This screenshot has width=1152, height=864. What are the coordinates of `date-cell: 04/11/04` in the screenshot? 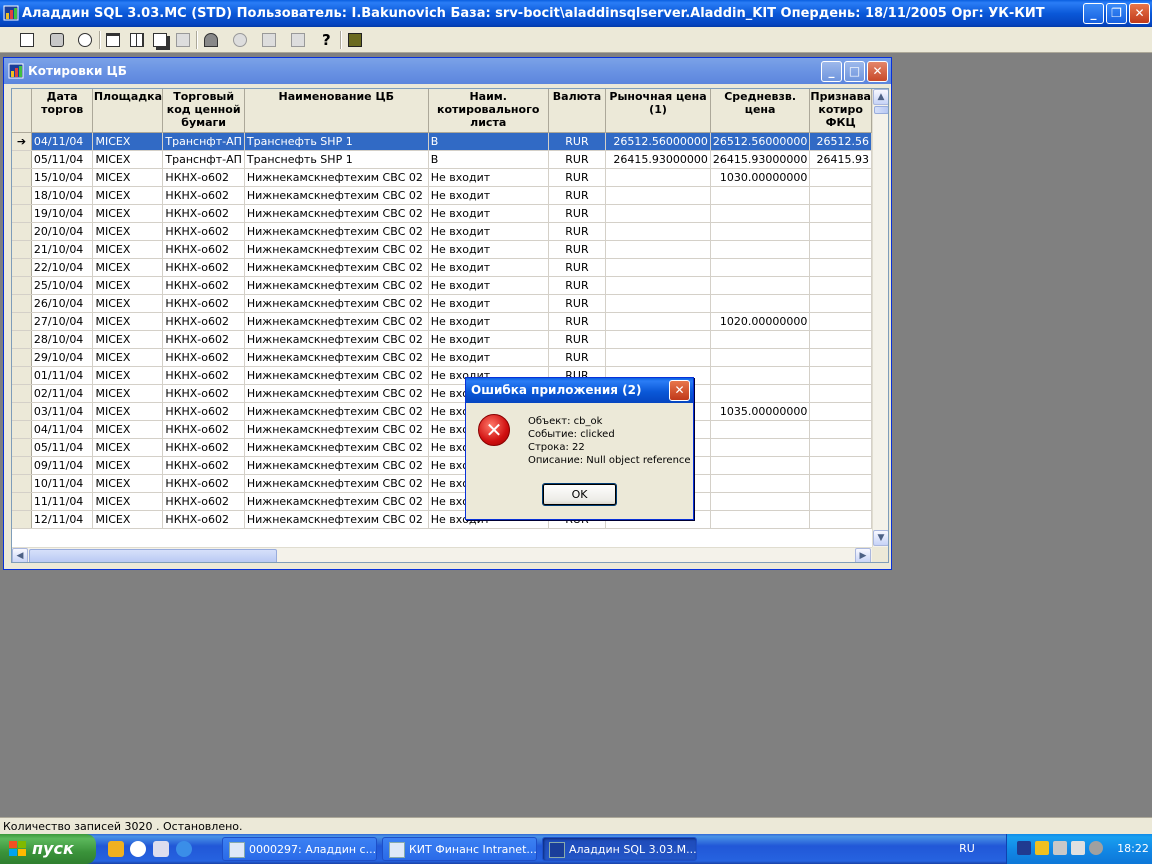 It's located at (62, 429).